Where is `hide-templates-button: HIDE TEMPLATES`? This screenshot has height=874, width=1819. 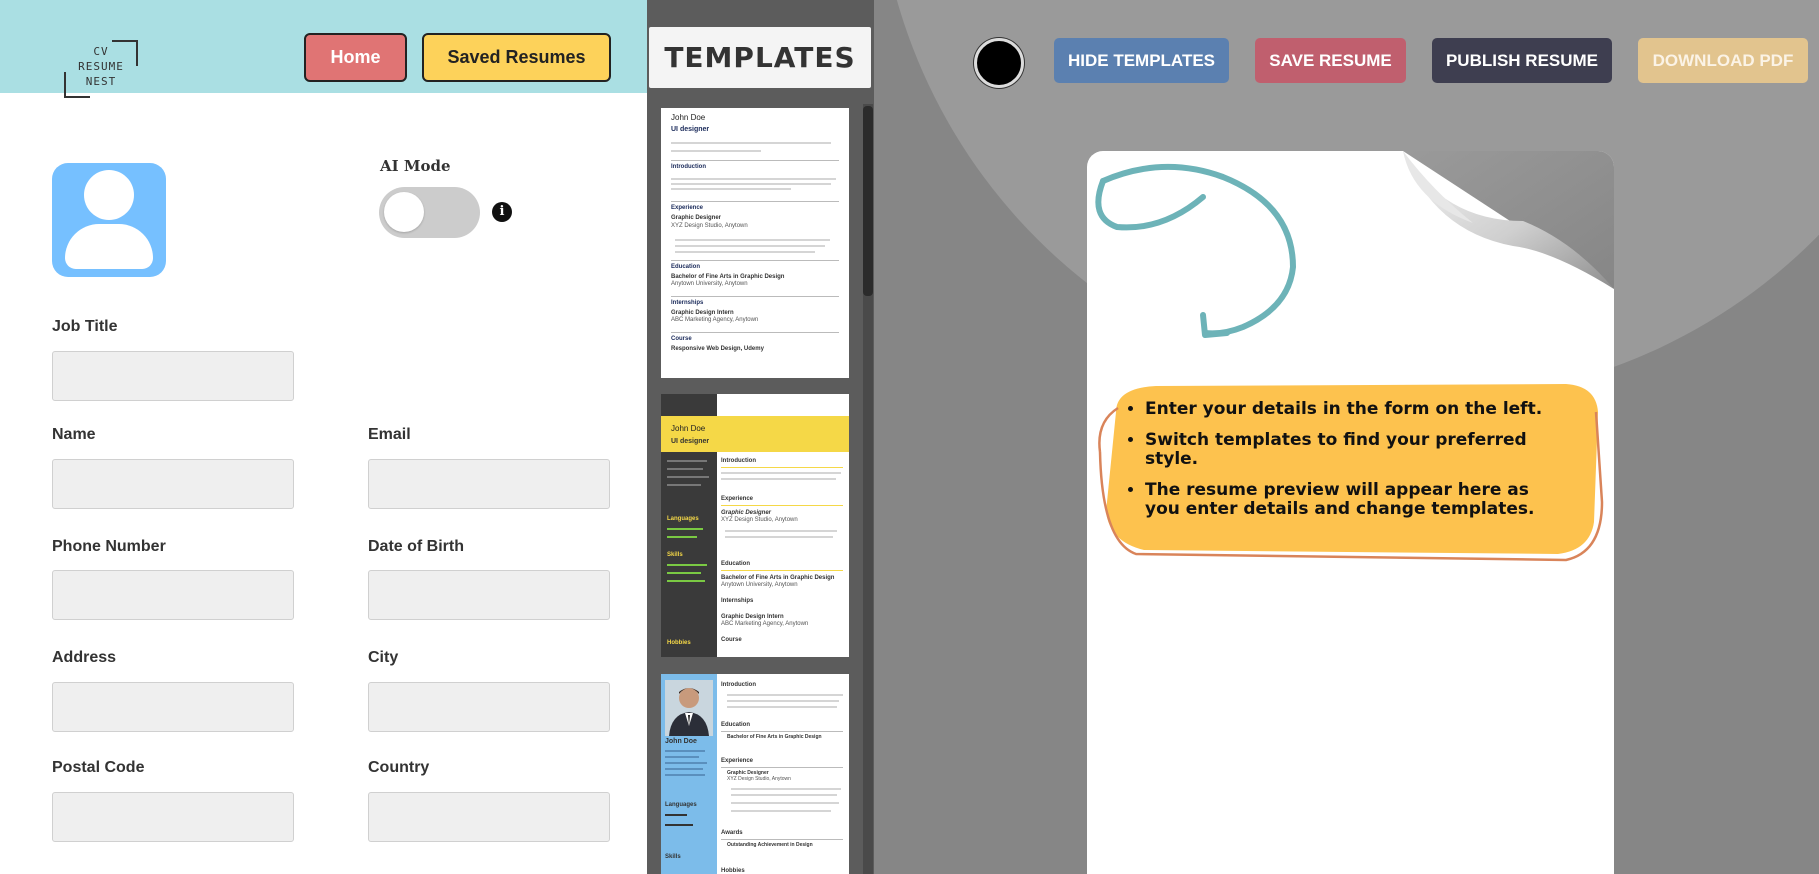
hide-templates-button: HIDE TEMPLATES is located at coordinates (1141, 60).